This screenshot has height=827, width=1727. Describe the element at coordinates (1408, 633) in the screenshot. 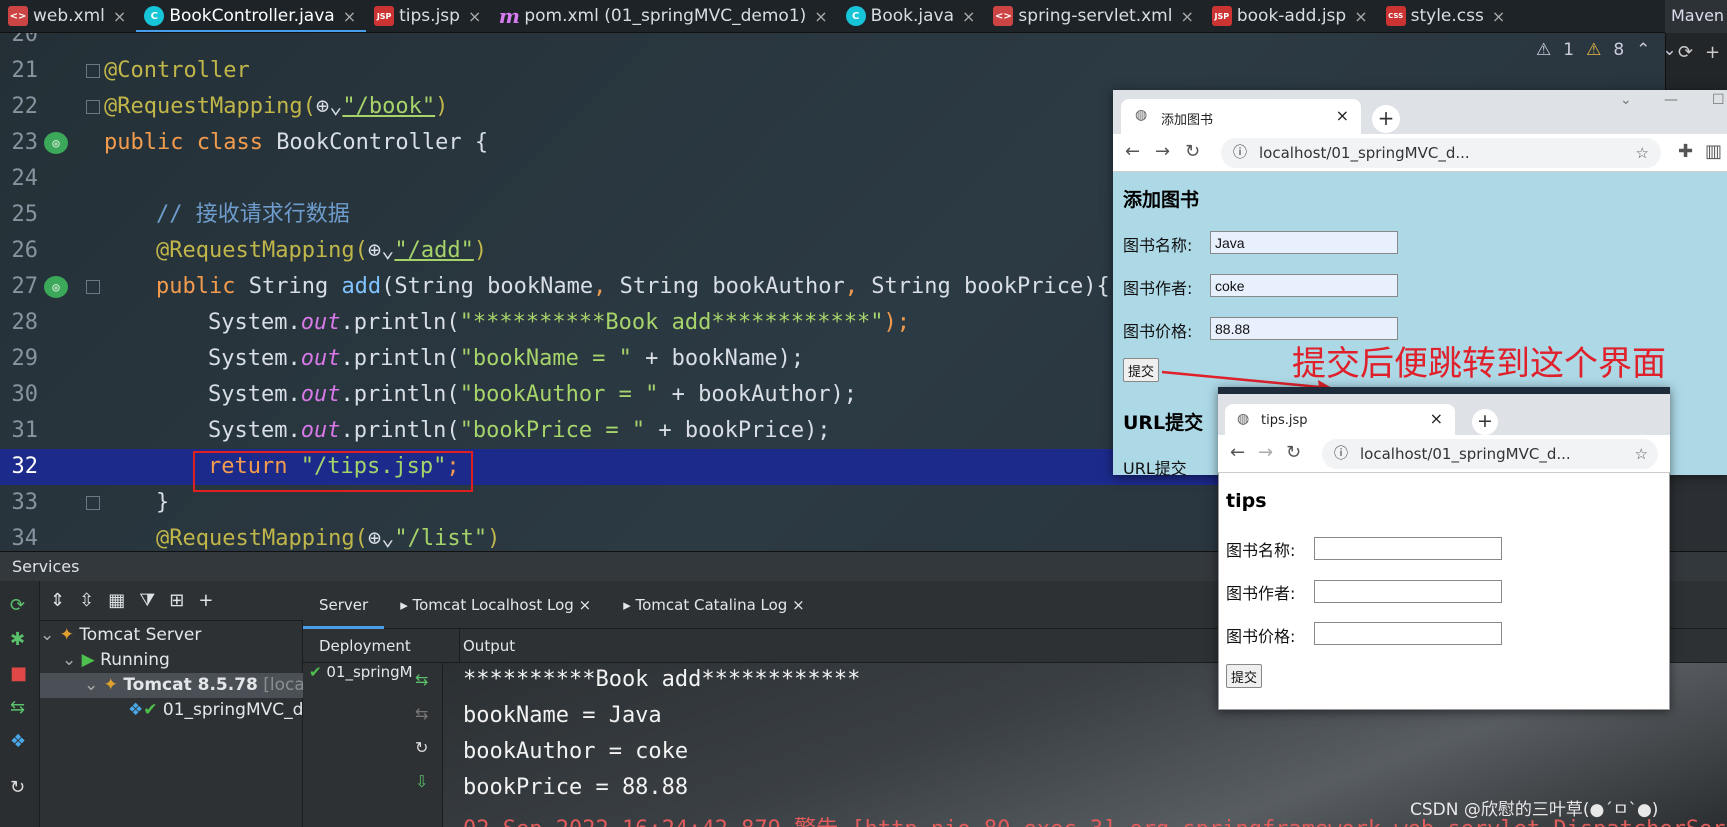

I see `book-price-input` at that location.